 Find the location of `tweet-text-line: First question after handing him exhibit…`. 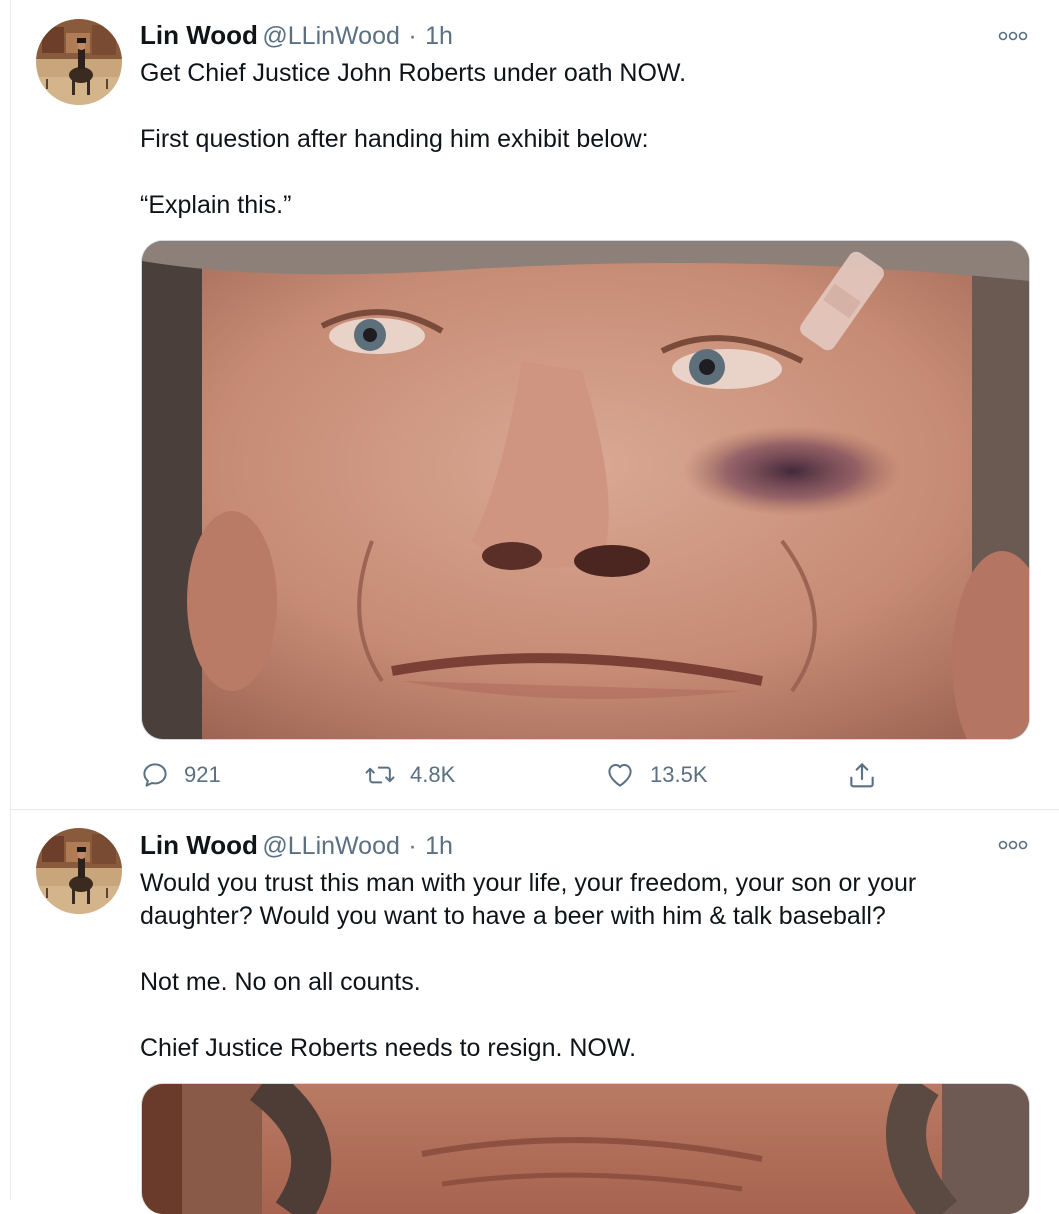

tweet-text-line: First question after handing him exhibit… is located at coordinates (394, 139).